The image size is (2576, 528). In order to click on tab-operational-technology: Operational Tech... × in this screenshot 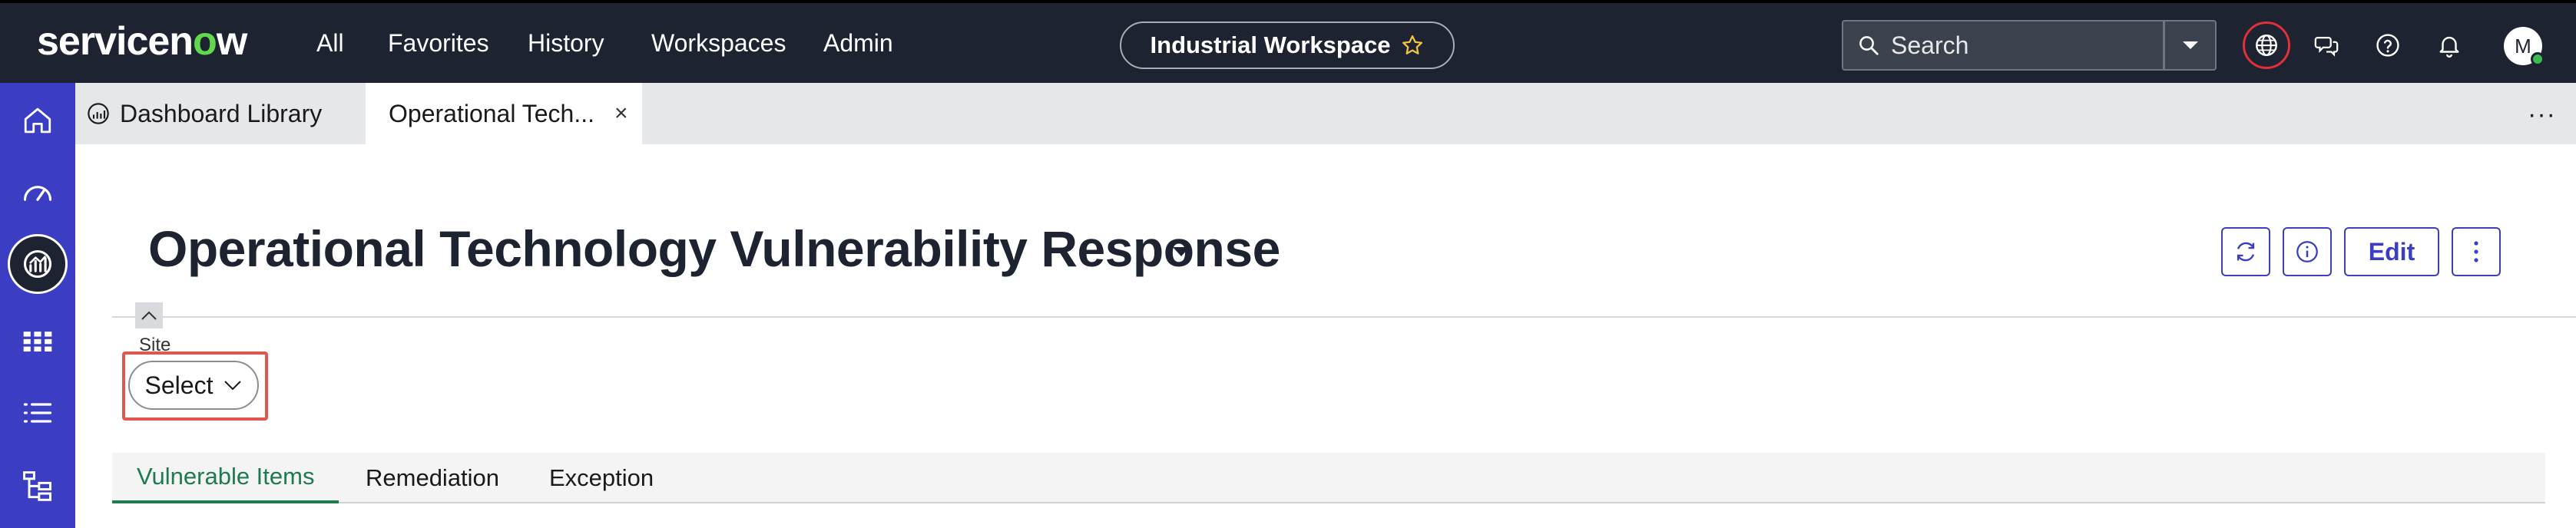, I will do `click(504, 113)`.